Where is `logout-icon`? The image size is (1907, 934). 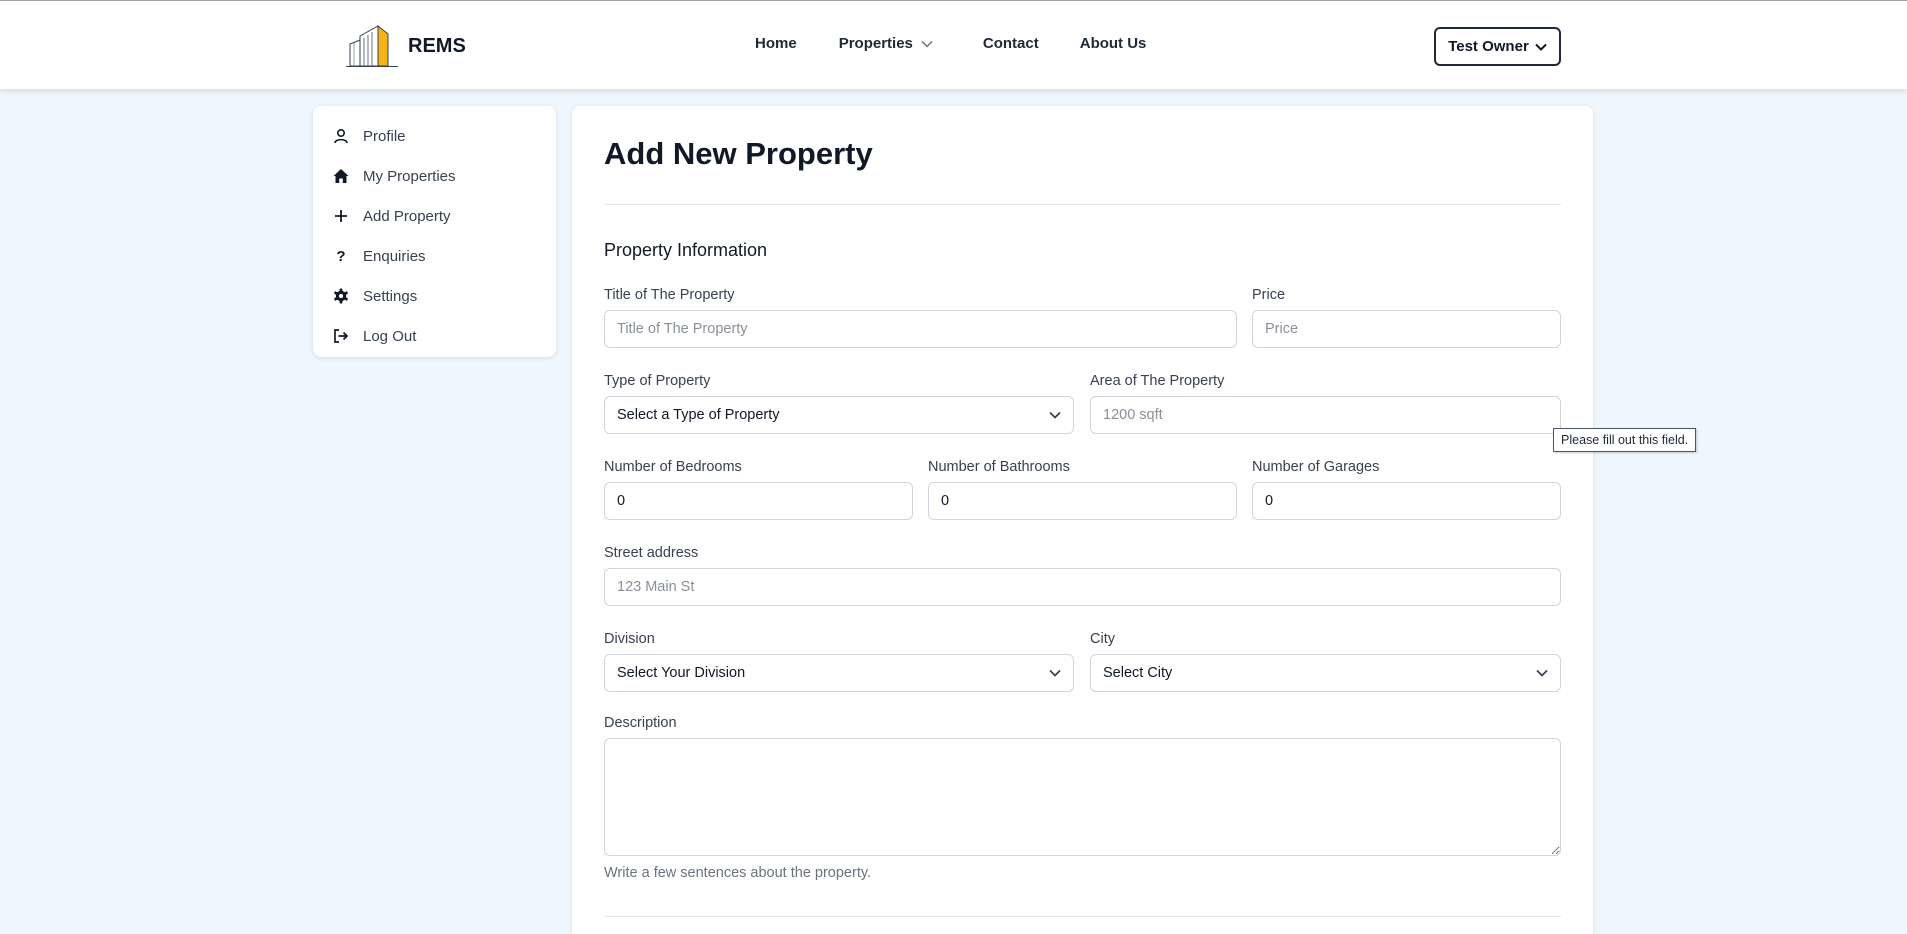 logout-icon is located at coordinates (341, 336).